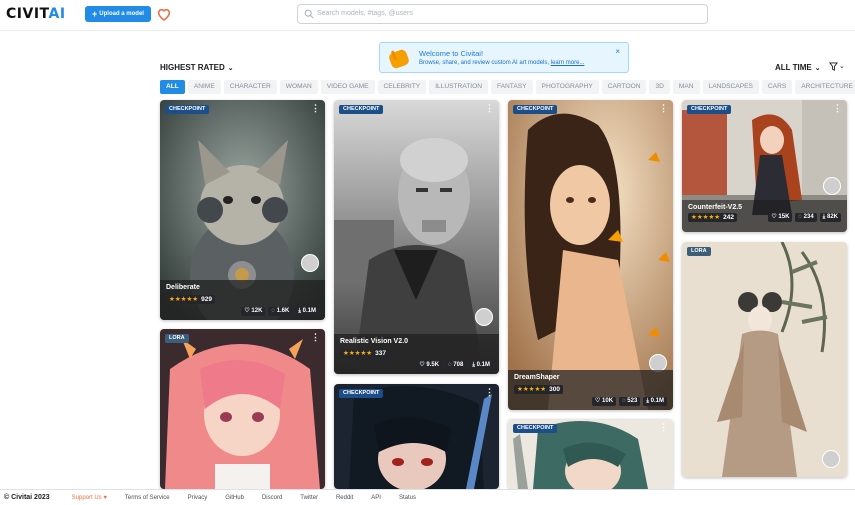 The image size is (855, 505). Describe the element at coordinates (164, 14) in the screenshot. I see `heart-icon` at that location.